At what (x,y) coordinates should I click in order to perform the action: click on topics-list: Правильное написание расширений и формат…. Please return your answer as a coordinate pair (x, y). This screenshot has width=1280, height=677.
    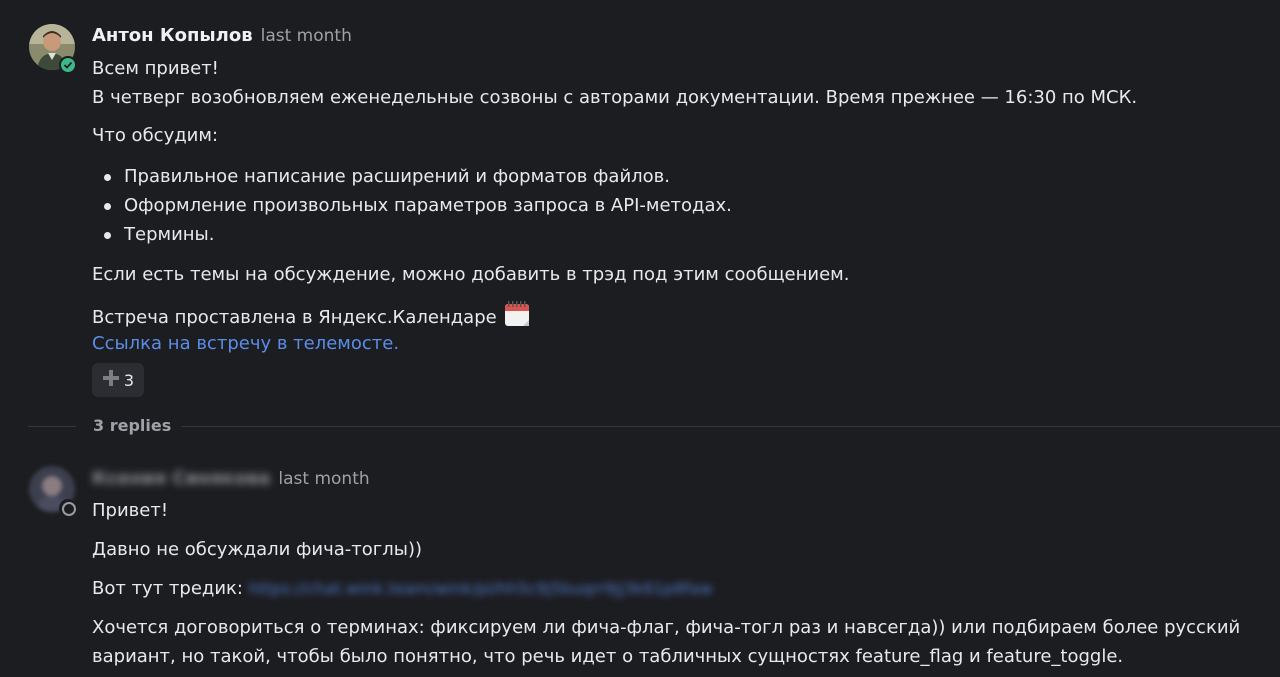
    Looking at the image, I should click on (412, 205).